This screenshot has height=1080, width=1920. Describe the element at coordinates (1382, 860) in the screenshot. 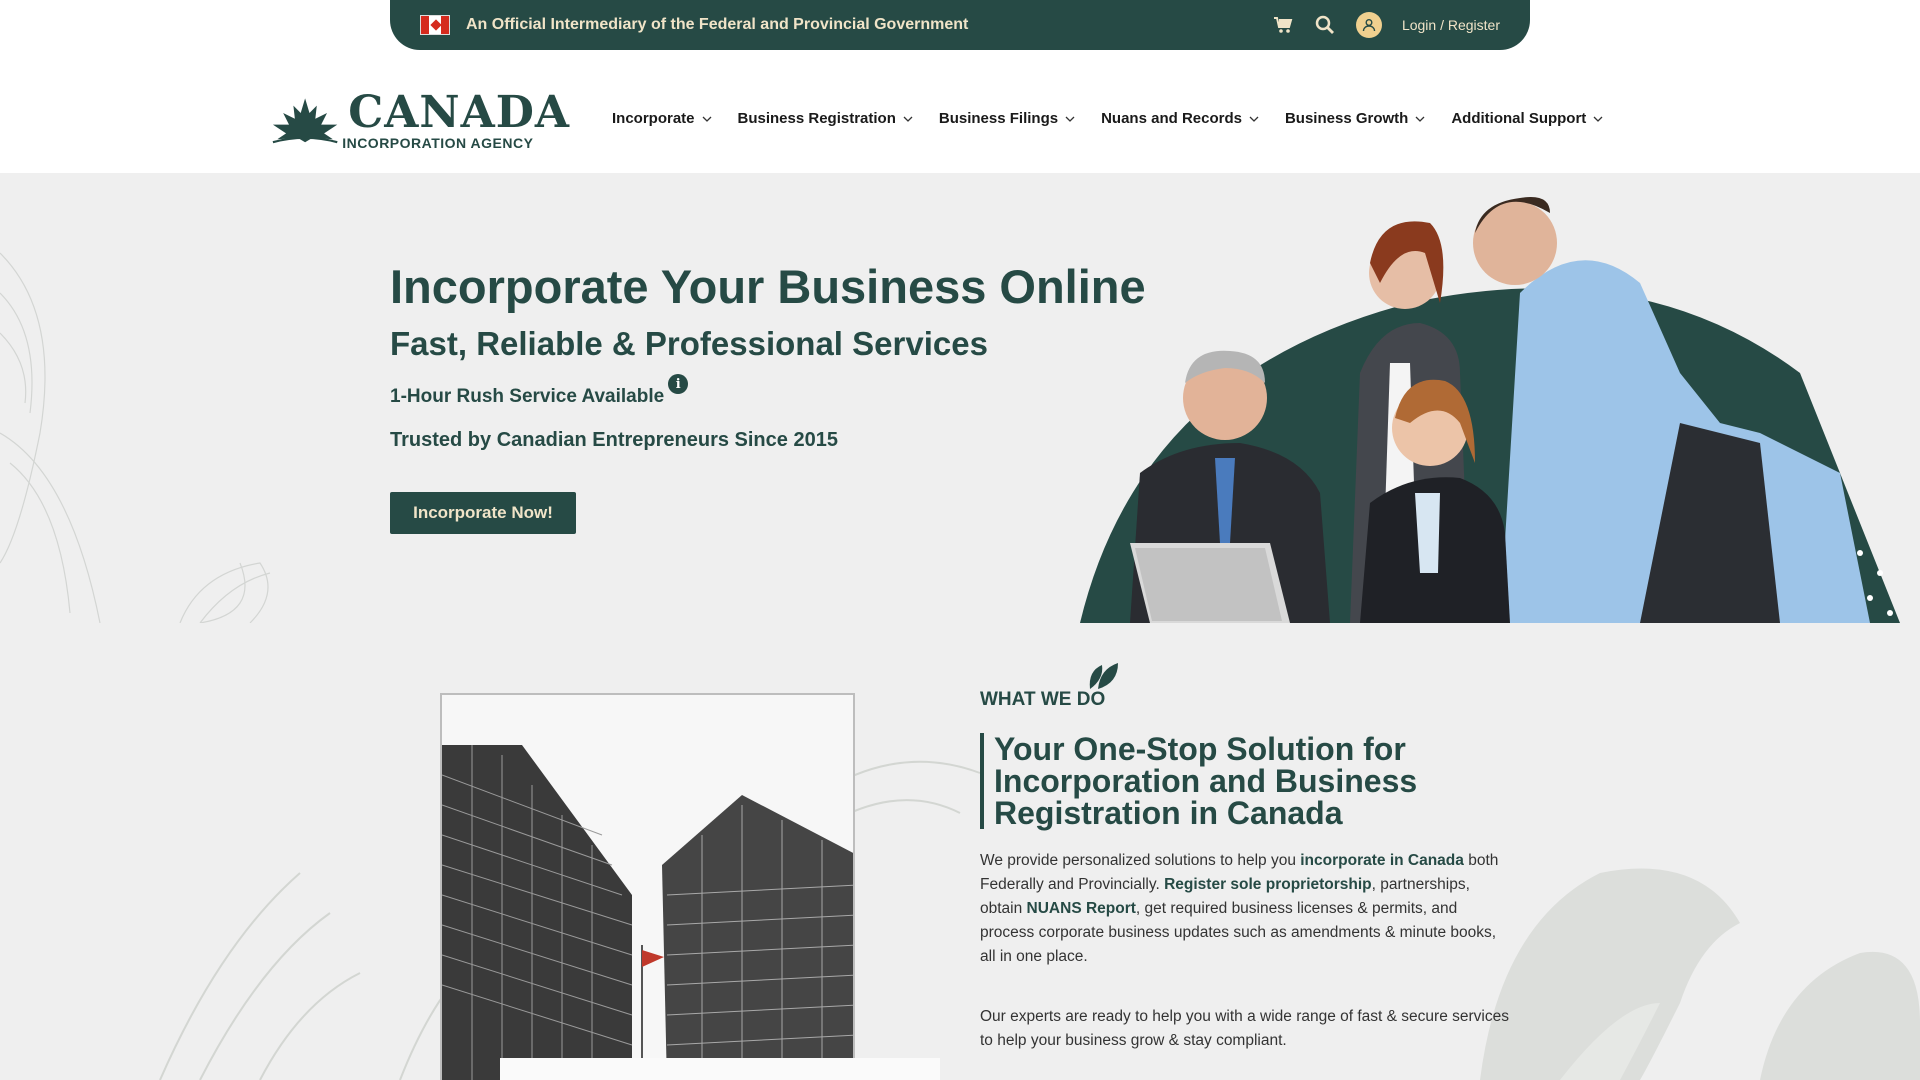

I see `incorporate-link-text: incorporate in Canada` at that location.